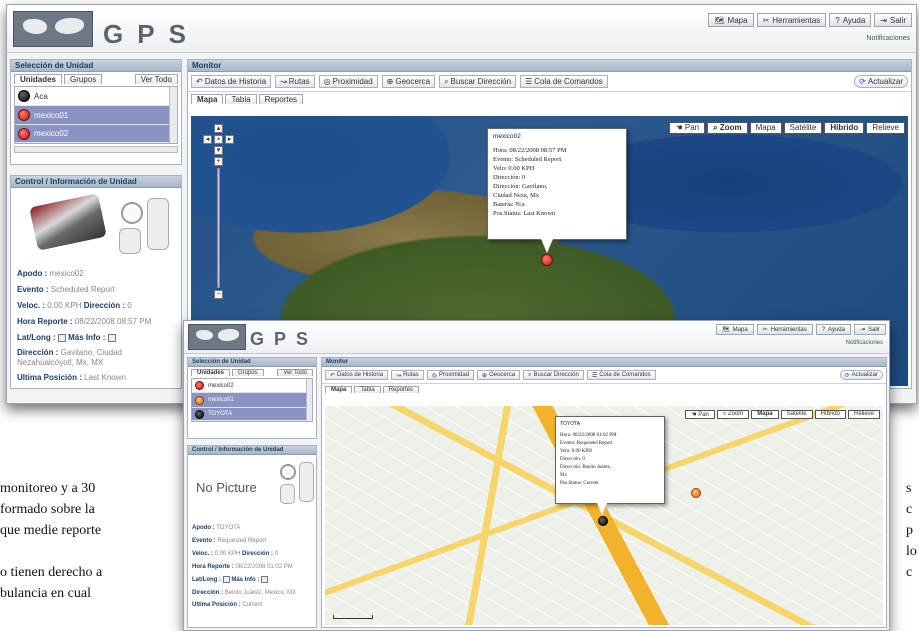 This screenshot has width=919, height=631. I want to click on panel-title: Control / Información de Unidad, so click(252, 450).